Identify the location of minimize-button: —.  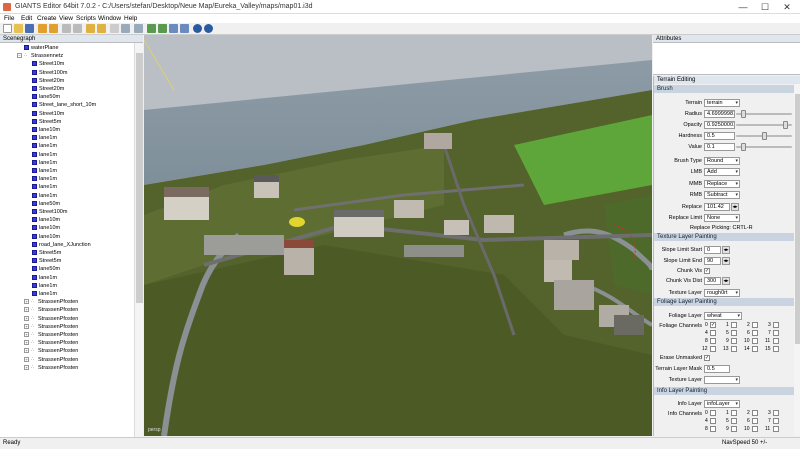
(743, 7).